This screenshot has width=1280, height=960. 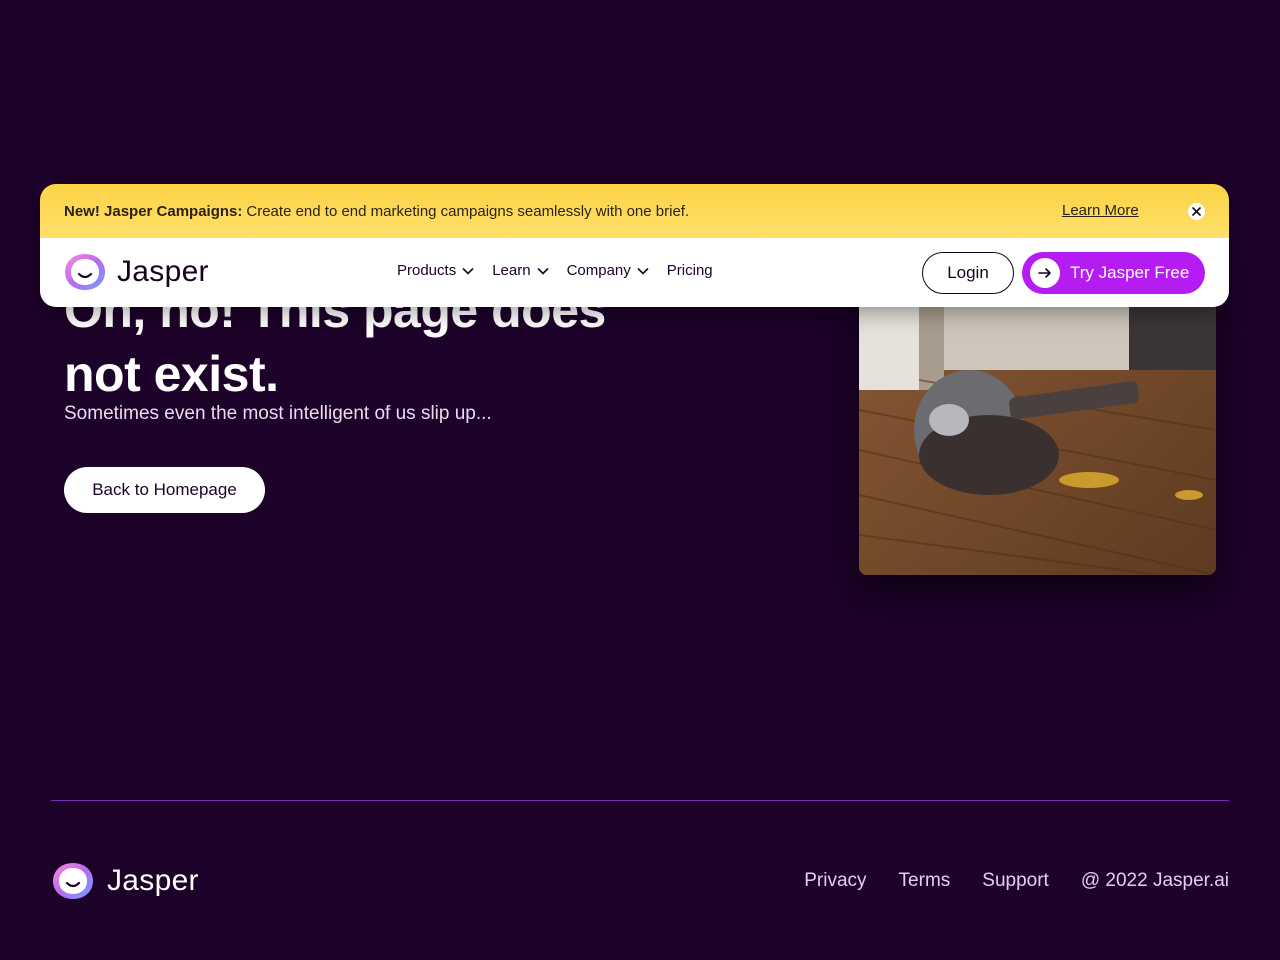 What do you see at coordinates (925, 881) in the screenshot?
I see `footer-link-terms: Terms` at bounding box center [925, 881].